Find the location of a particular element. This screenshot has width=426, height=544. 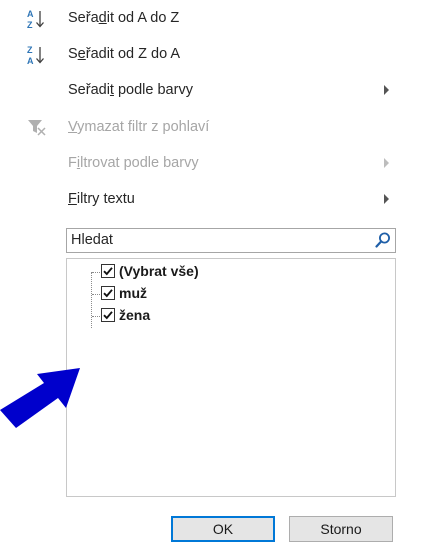

sort-descending-icon: Z A is located at coordinates (40, 55).